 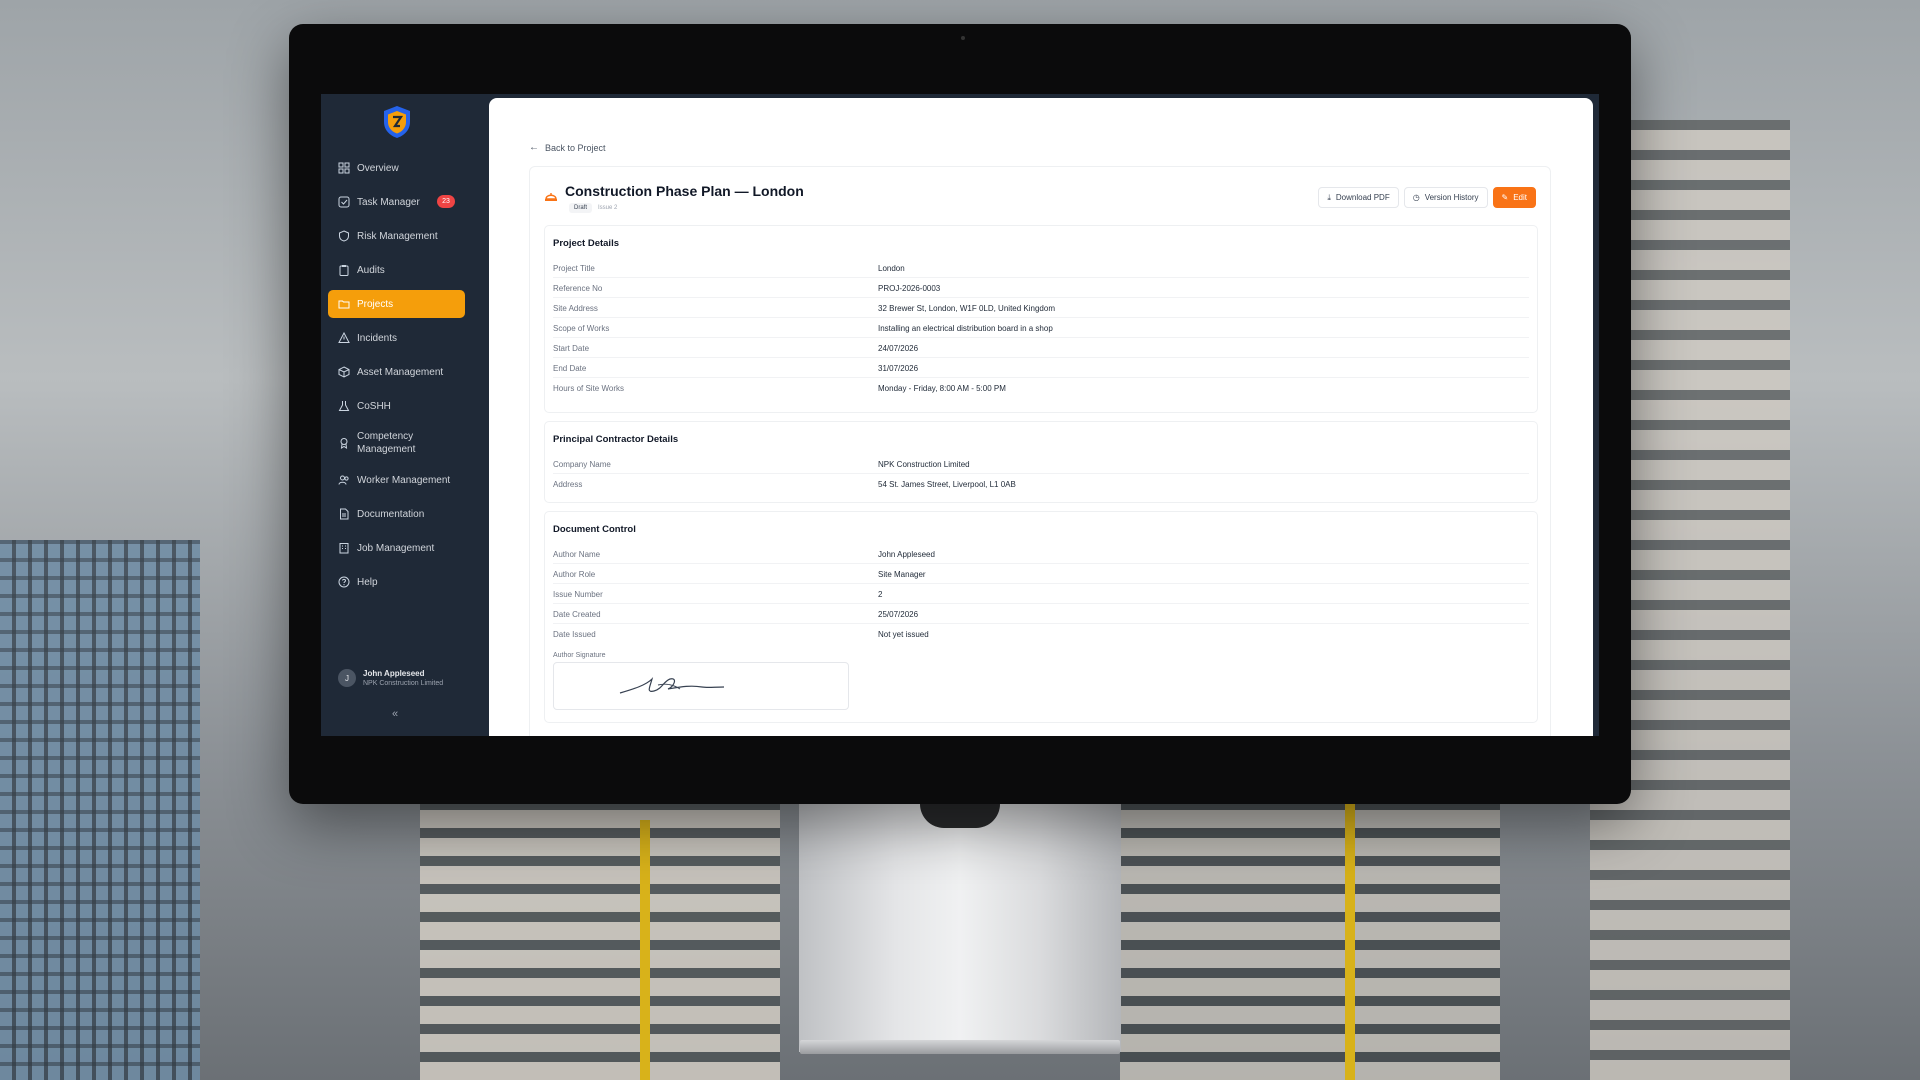 I want to click on detail-key: Hours of Site Works, so click(x=588, y=388).